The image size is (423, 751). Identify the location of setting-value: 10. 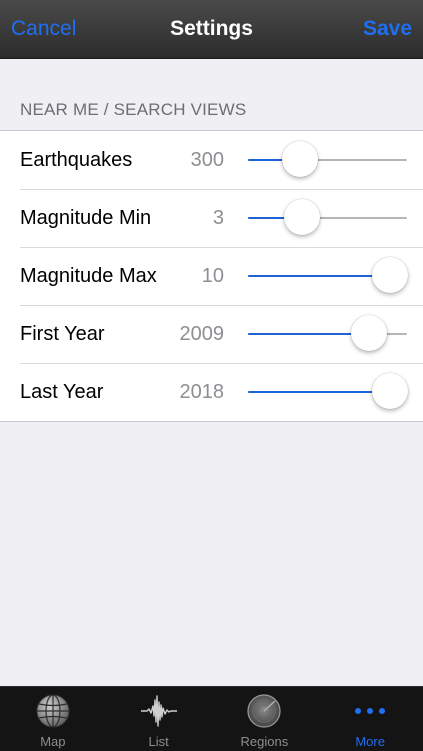
(212, 276).